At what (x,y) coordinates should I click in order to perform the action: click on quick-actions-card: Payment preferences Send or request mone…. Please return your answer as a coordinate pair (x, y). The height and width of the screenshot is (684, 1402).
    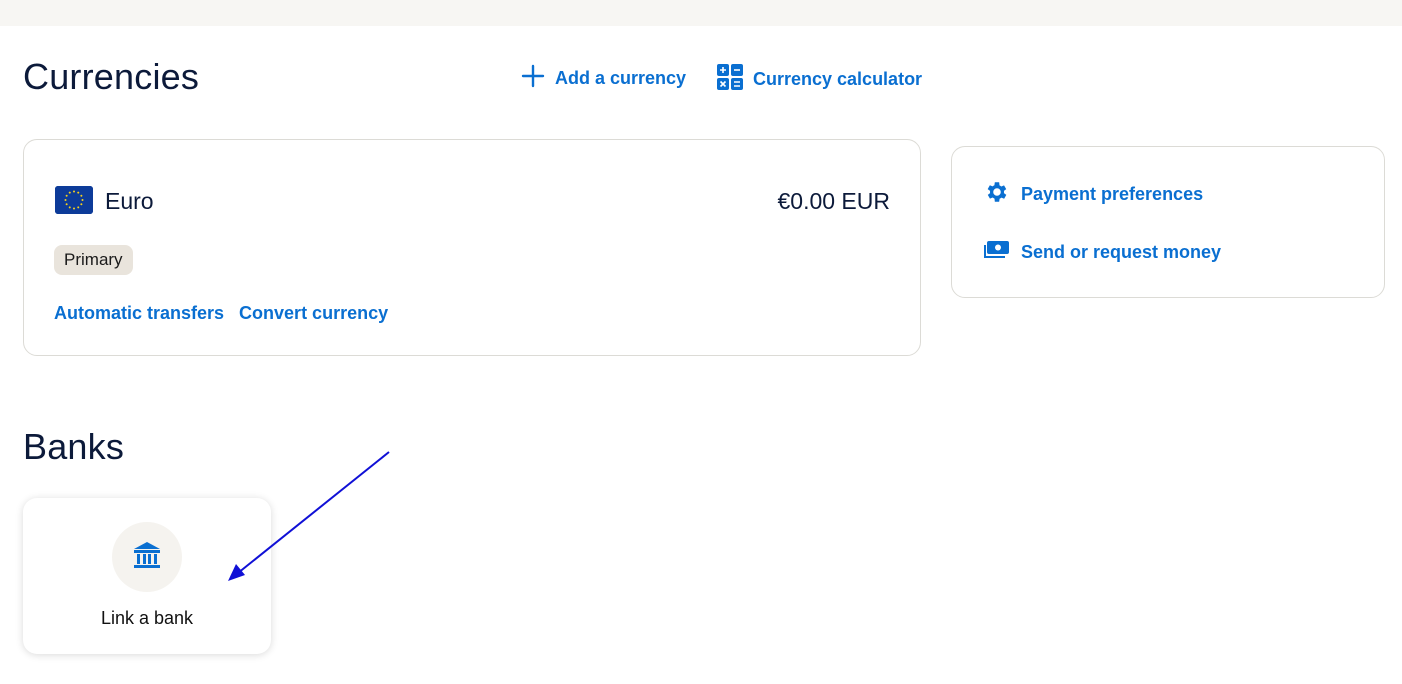
    Looking at the image, I should click on (1168, 222).